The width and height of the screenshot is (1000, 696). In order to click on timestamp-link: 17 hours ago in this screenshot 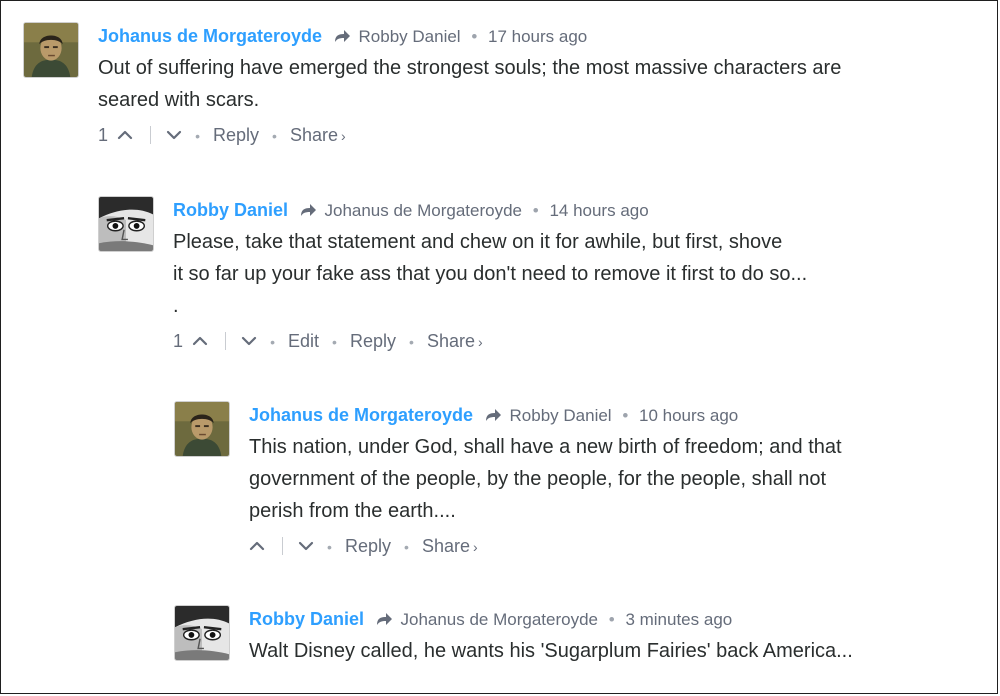, I will do `click(537, 36)`.